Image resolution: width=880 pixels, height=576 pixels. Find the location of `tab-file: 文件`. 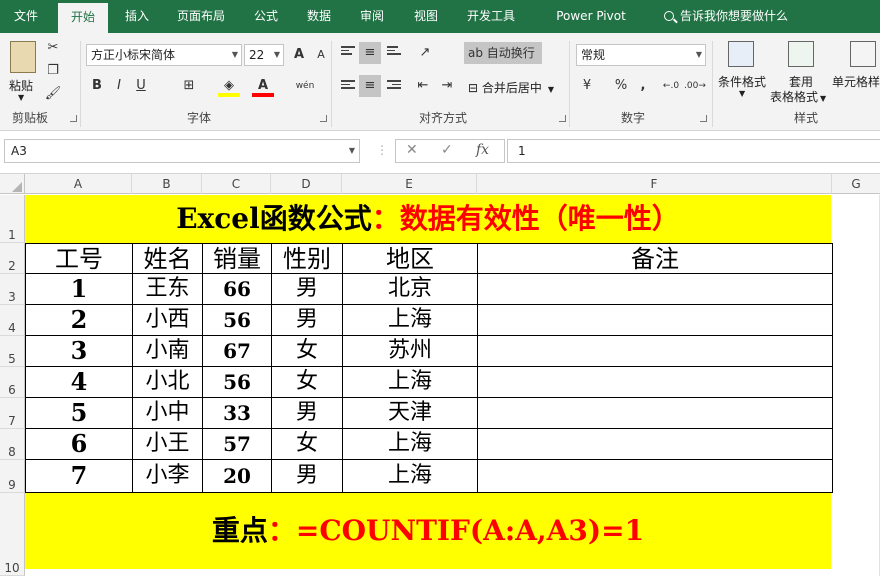

tab-file: 文件 is located at coordinates (26, 16).